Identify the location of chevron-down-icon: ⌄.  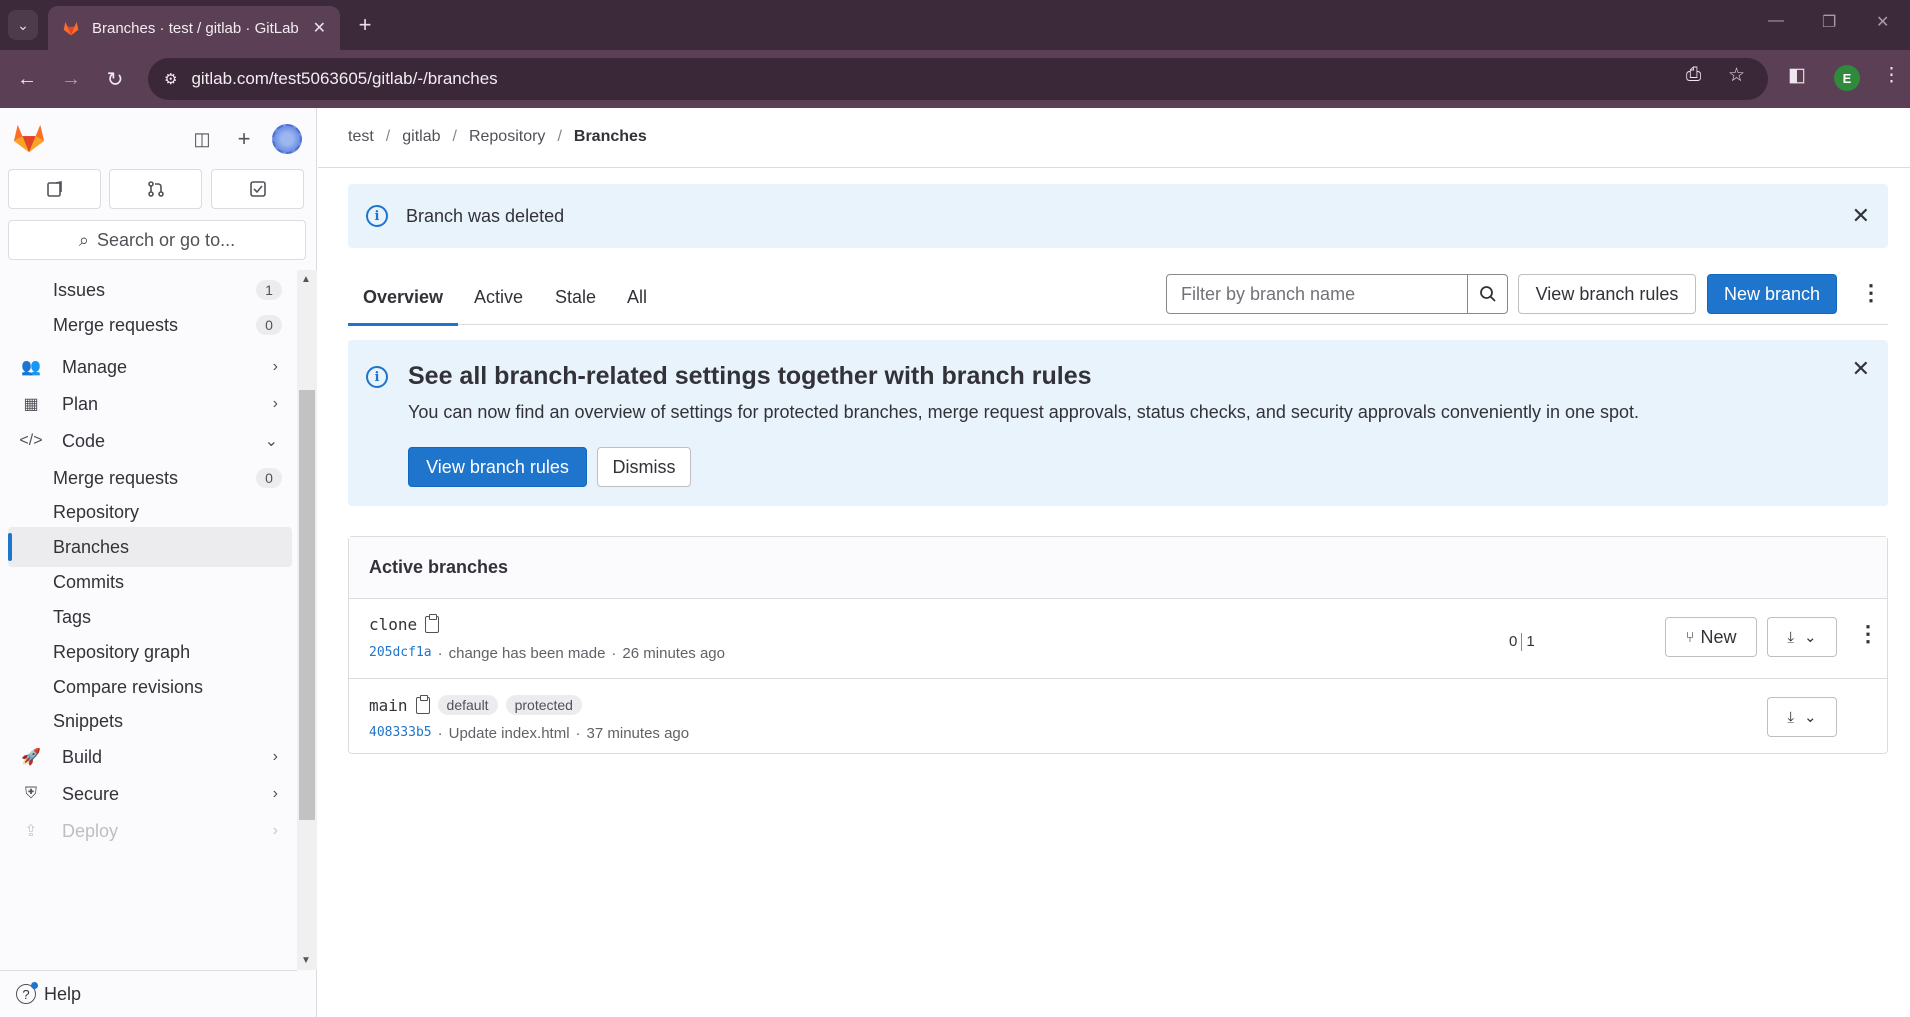
(271, 441).